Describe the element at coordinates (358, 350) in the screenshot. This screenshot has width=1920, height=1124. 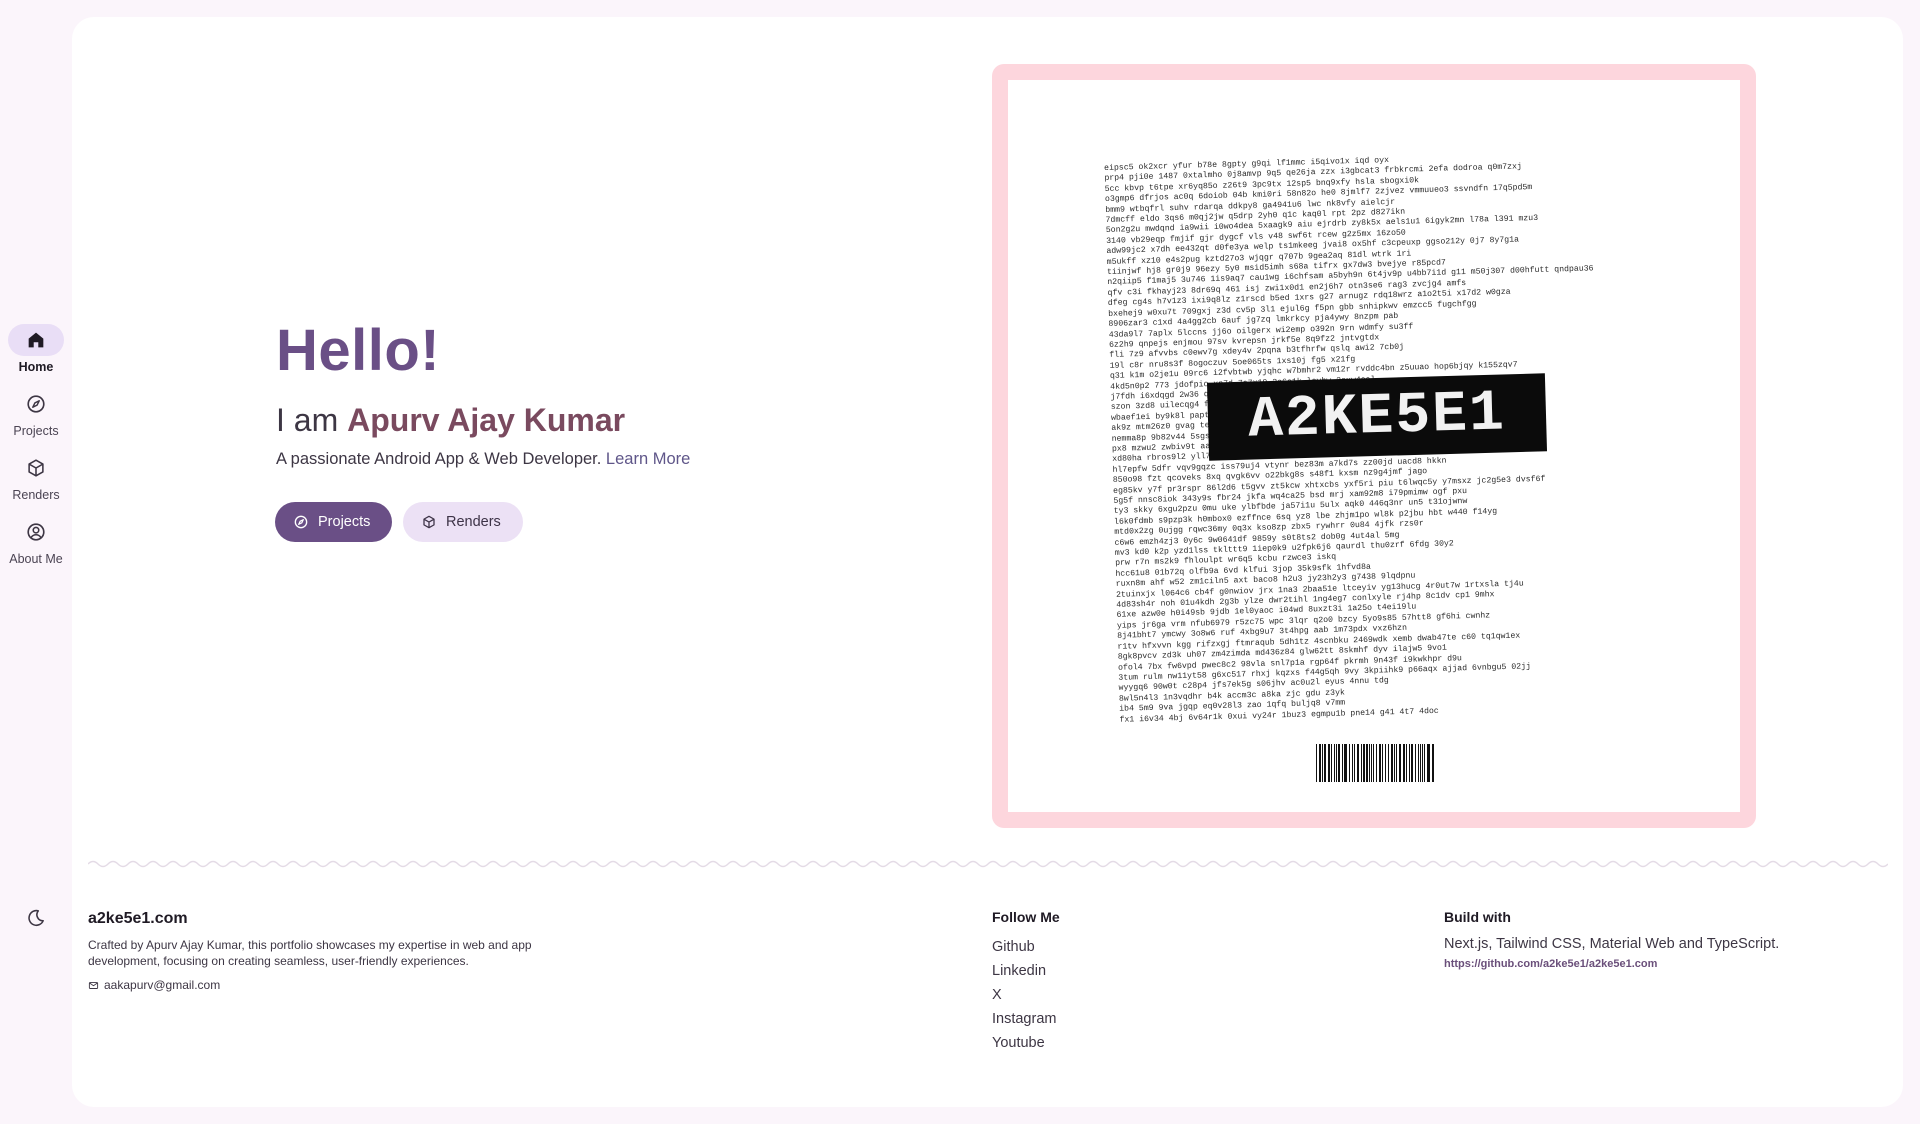
I see `hero-greeting: Hello!` at that location.